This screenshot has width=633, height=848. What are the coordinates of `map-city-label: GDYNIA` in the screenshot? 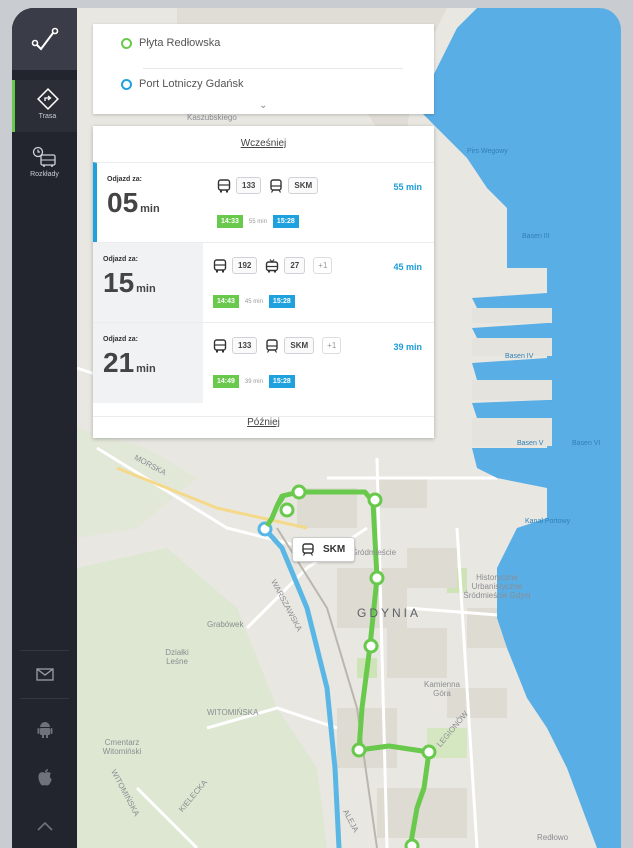 It's located at (389, 613).